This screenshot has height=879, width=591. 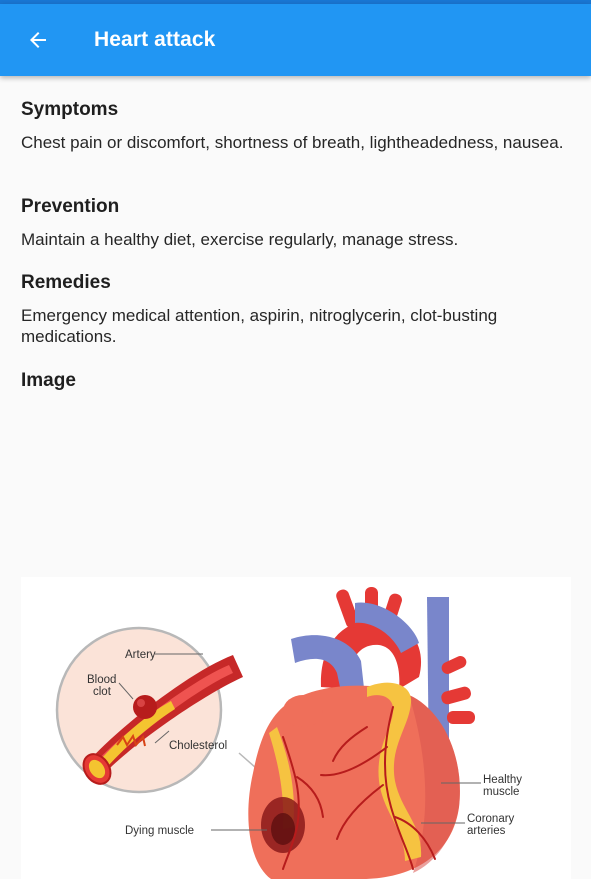 What do you see at coordinates (159, 831) in the screenshot?
I see `label-dying-muscle: Dying muscle` at bounding box center [159, 831].